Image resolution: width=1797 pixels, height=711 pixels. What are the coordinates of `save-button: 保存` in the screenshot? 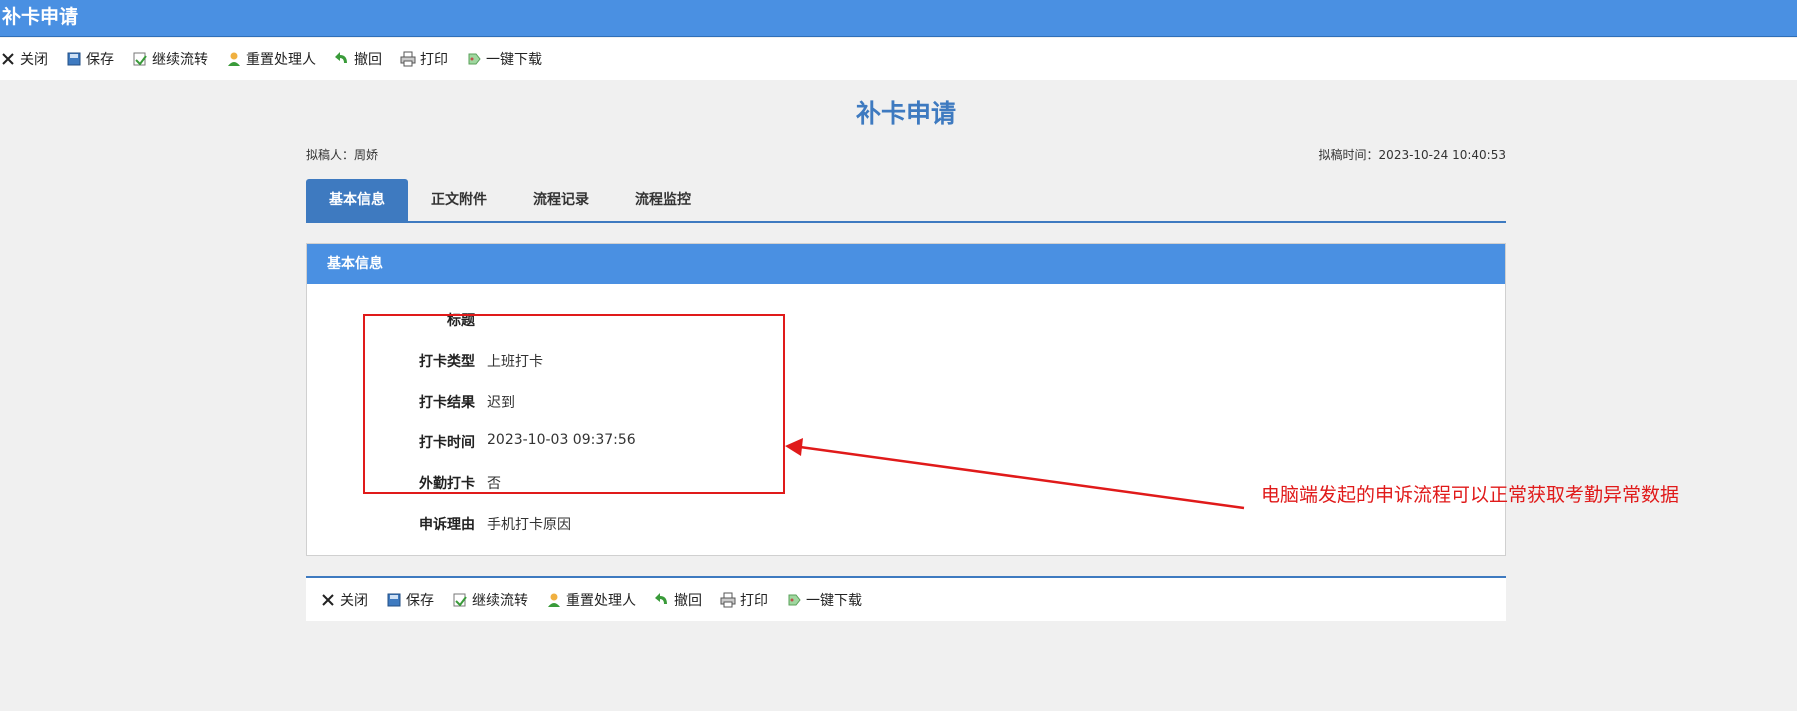 It's located at (90, 59).